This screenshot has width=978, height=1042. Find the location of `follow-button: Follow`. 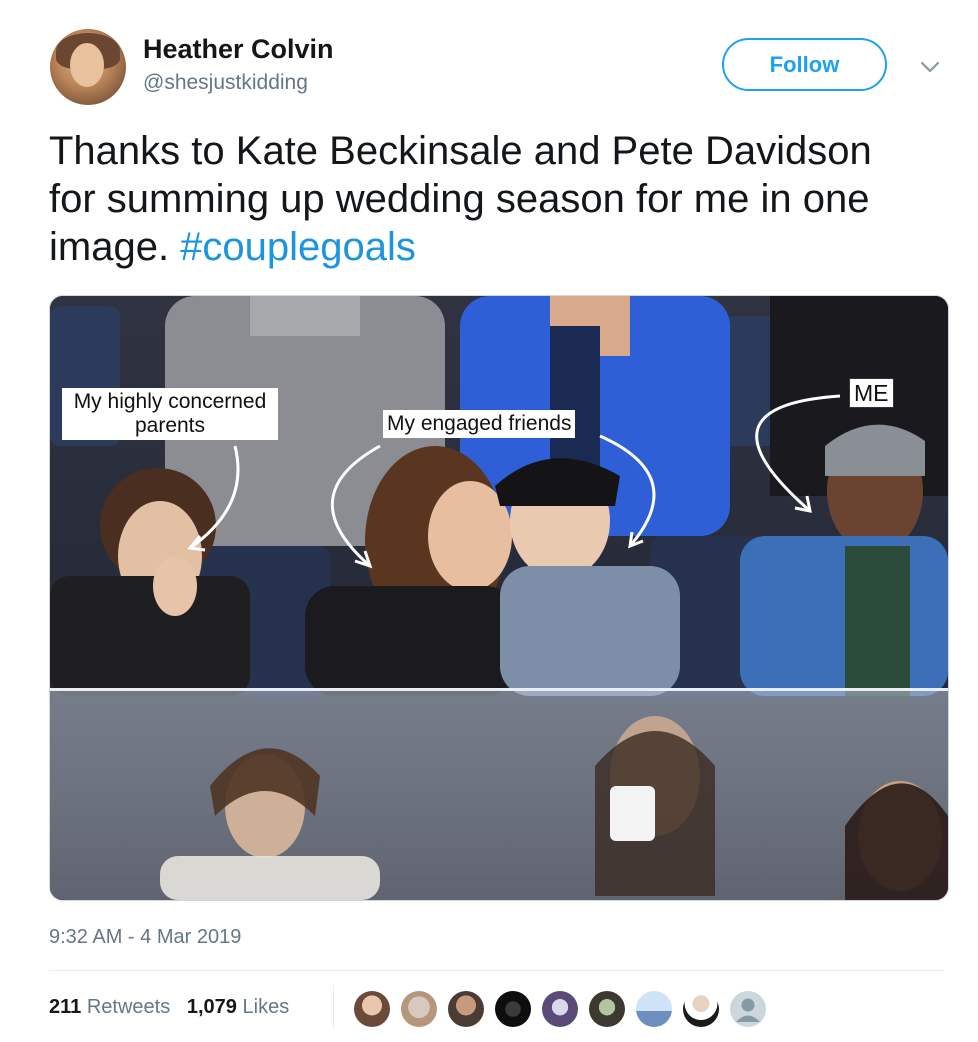

follow-button: Follow is located at coordinates (804, 64).